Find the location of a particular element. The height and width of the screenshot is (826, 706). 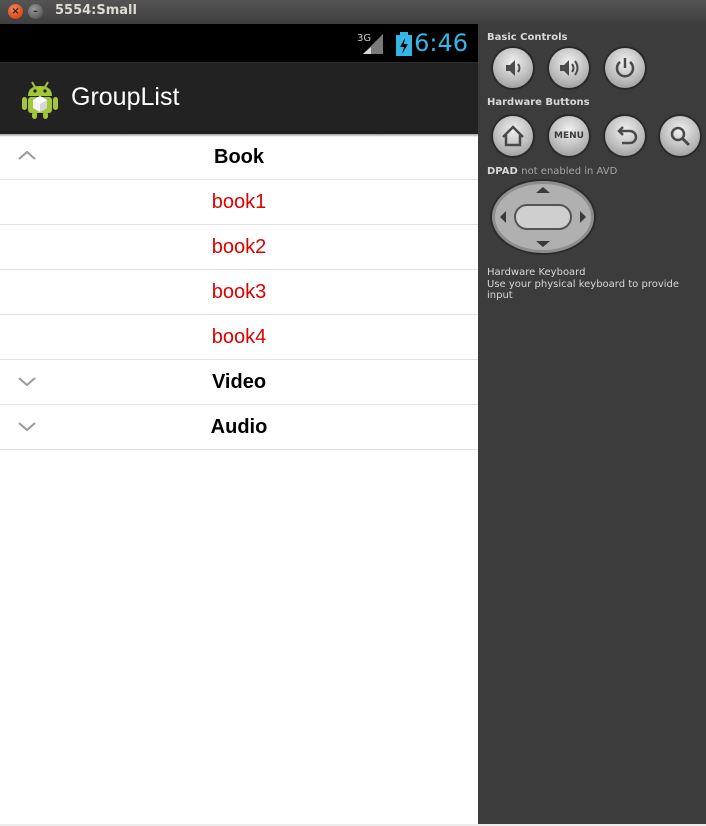

menu-button: MENU is located at coordinates (569, 136).